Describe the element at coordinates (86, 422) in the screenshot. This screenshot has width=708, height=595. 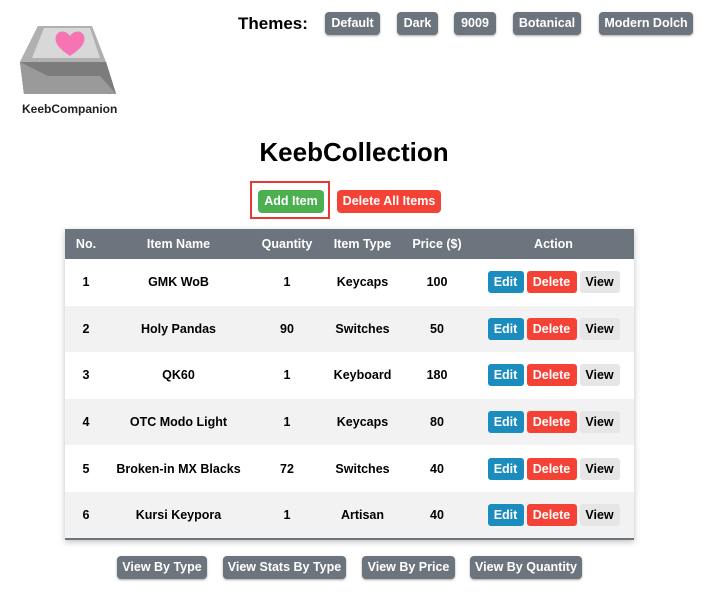
I see `cell-no: 4` at that location.